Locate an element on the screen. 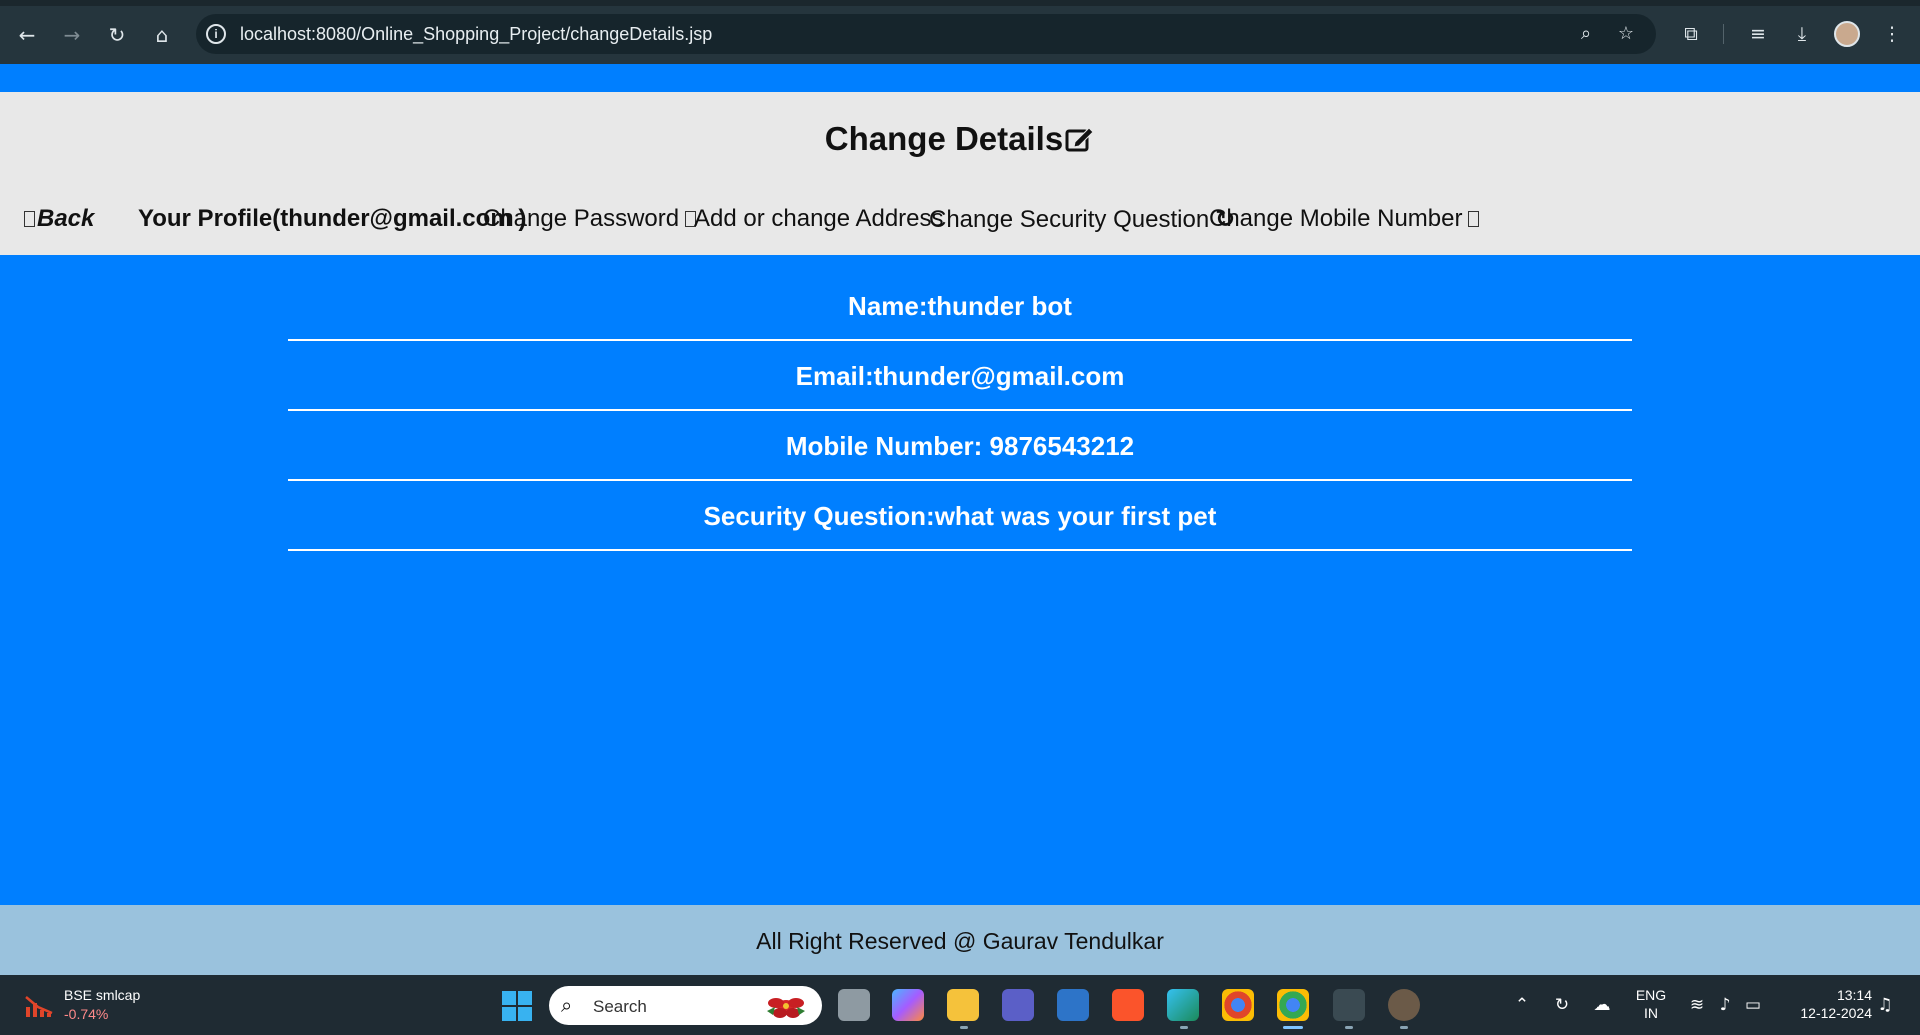 The width and height of the screenshot is (1920, 1035). page-title: Change Details is located at coordinates (960, 139).